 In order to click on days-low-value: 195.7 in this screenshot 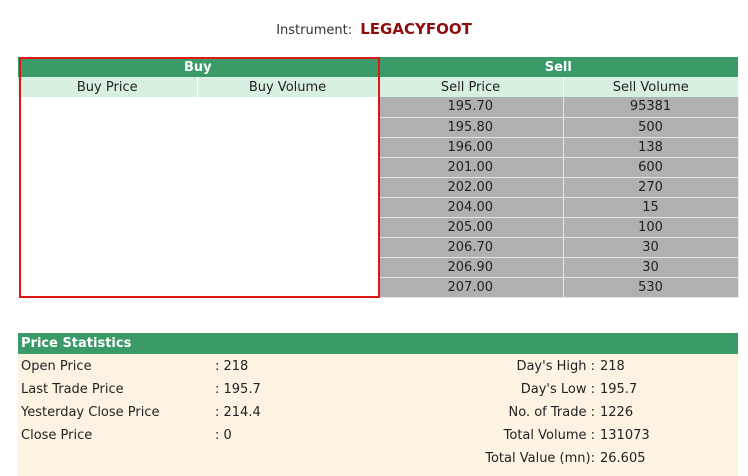, I will do `click(619, 389)`.